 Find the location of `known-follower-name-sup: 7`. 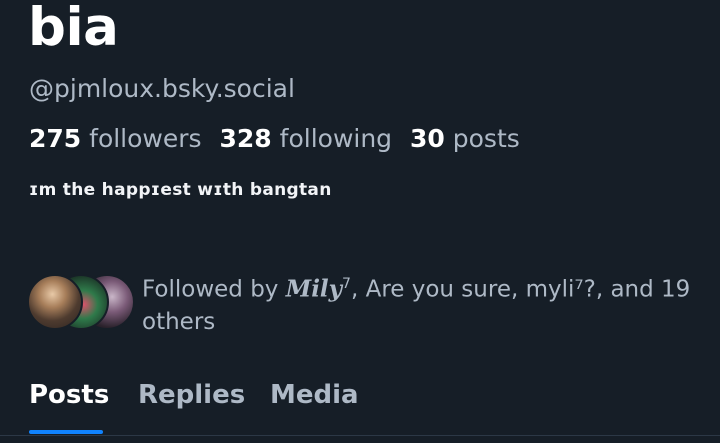

known-follower-name-sup: 7 is located at coordinates (346, 284).